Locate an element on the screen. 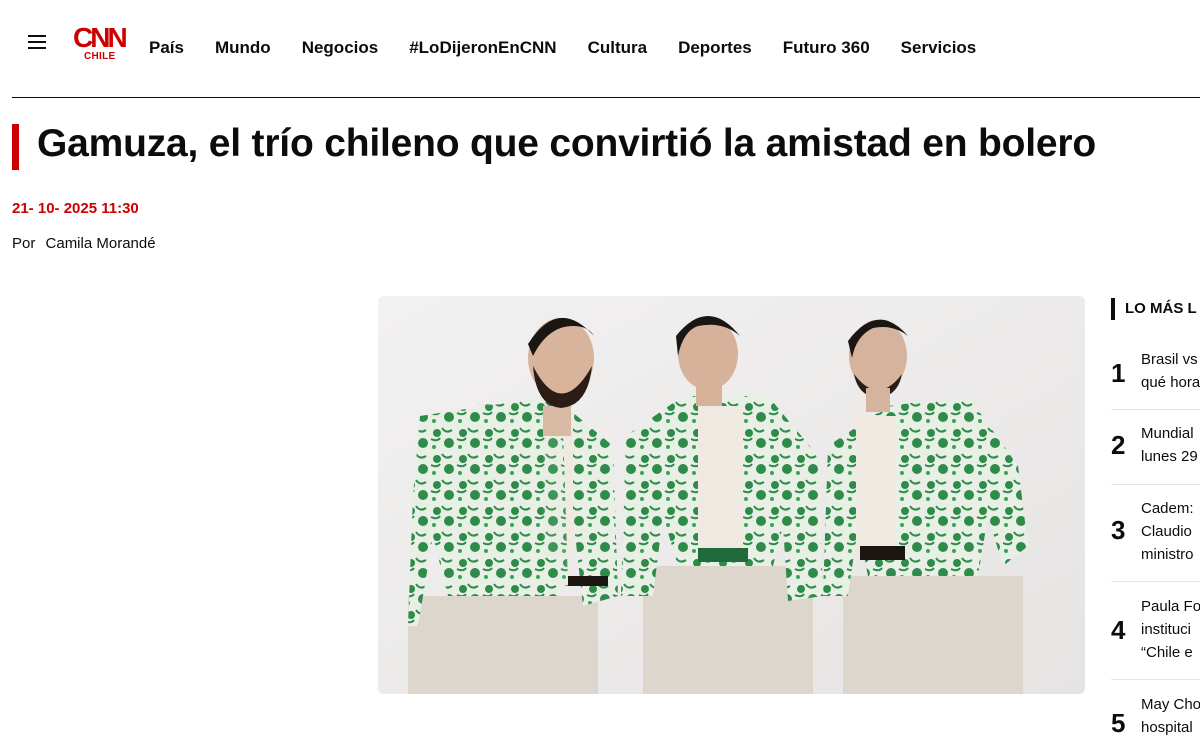 The width and height of the screenshot is (1200, 737). logo-subtitle: CHILE is located at coordinates (100, 56).